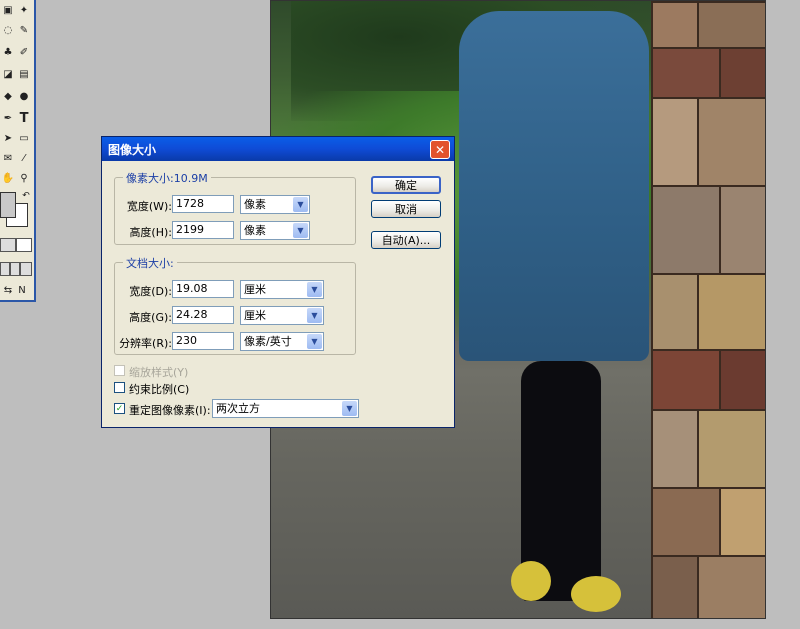 This screenshot has height=629, width=800. What do you see at coordinates (203, 230) in the screenshot?
I see `pixel-height-input: 2199` at bounding box center [203, 230].